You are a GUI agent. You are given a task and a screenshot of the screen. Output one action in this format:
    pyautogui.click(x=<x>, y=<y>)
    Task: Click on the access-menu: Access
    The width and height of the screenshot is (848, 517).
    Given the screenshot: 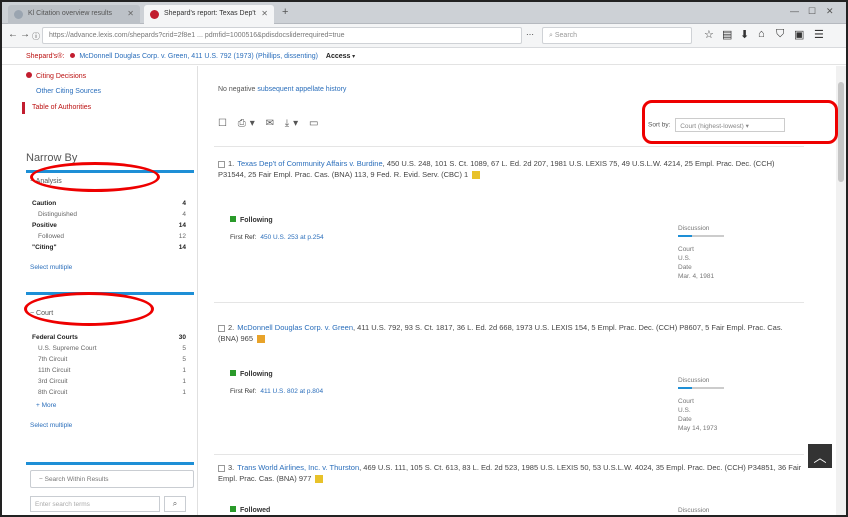 What is the action you would take?
    pyautogui.click(x=338, y=56)
    